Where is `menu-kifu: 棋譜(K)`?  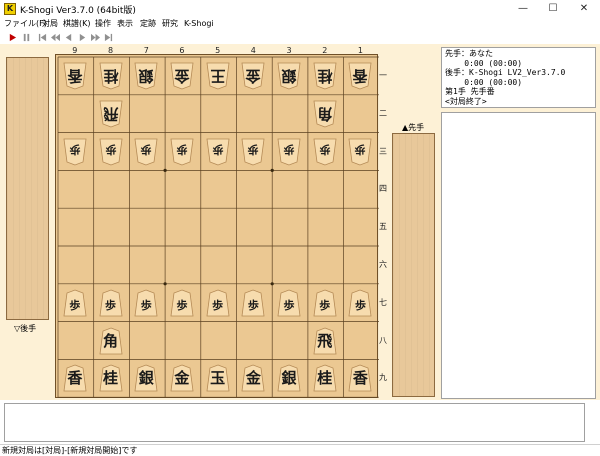 menu-kifu: 棋譜(K) is located at coordinates (77, 24).